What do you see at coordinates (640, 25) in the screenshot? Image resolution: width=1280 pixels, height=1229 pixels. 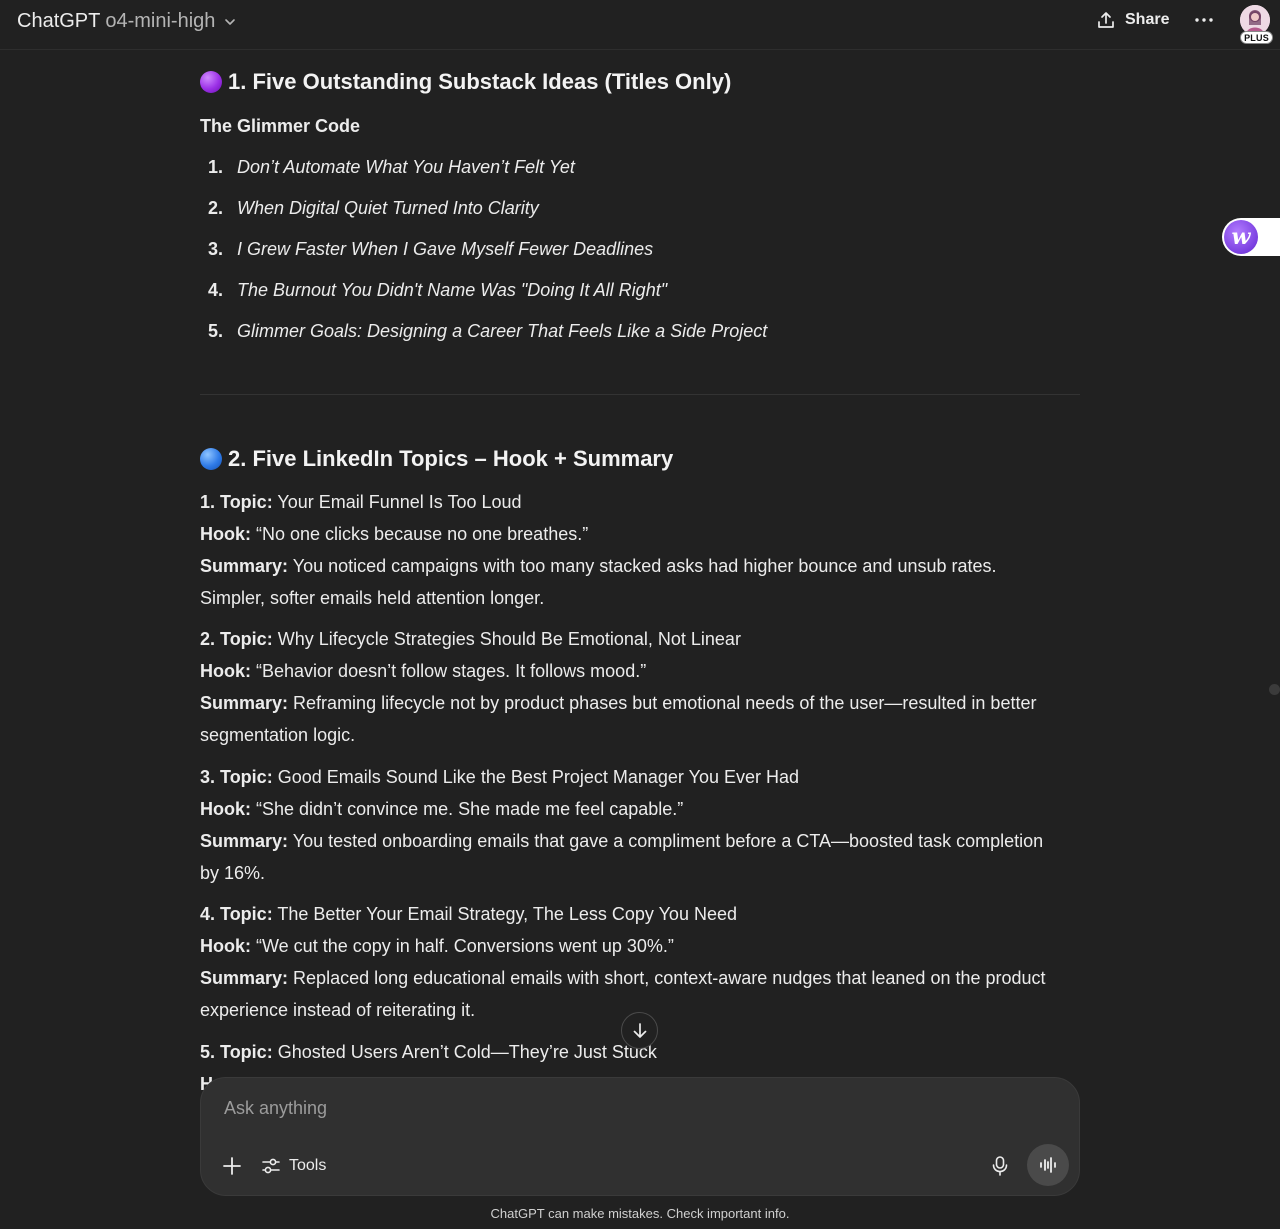 I see `top-bar: ChatGPT o4-mini-high Share PLUS` at bounding box center [640, 25].